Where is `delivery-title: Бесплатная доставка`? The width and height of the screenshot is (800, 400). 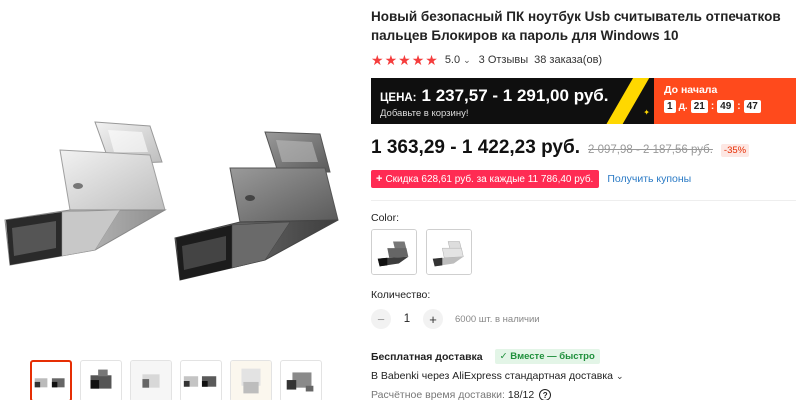
delivery-title: Бесплатная доставка is located at coordinates (427, 356).